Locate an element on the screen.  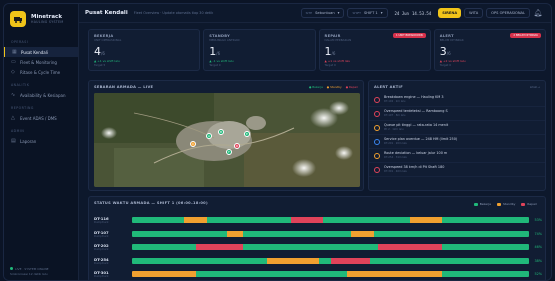
alerts-link: Lihat → is located at coordinates (535, 87).